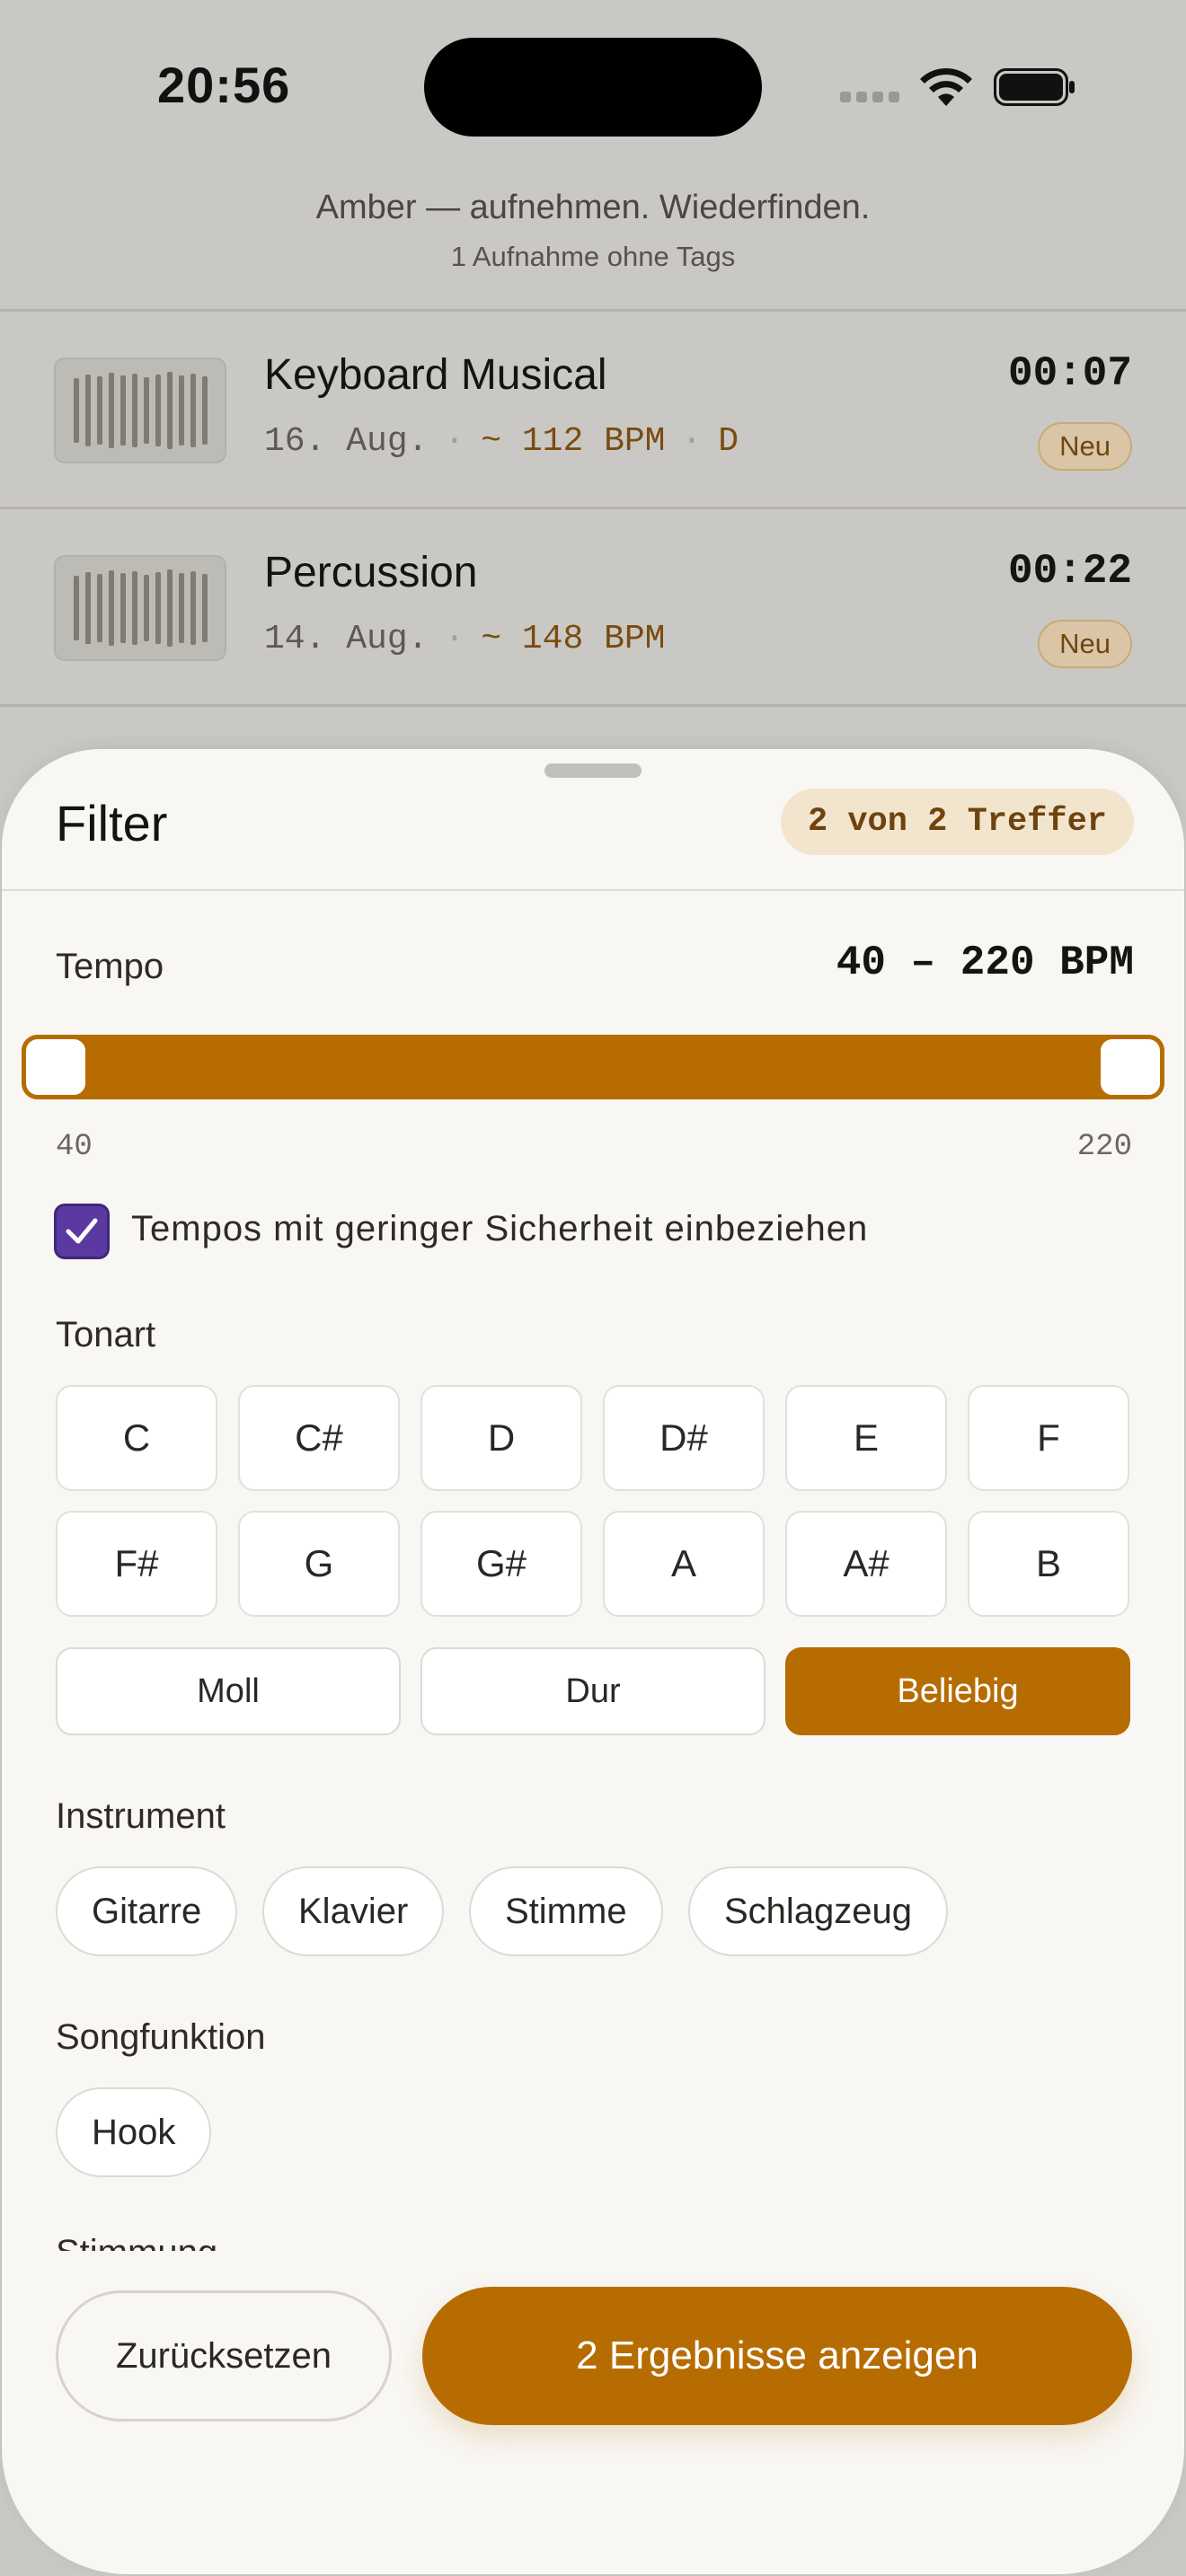  Describe the element at coordinates (1069, 571) in the screenshot. I see `recording-duration: 00:22` at that location.